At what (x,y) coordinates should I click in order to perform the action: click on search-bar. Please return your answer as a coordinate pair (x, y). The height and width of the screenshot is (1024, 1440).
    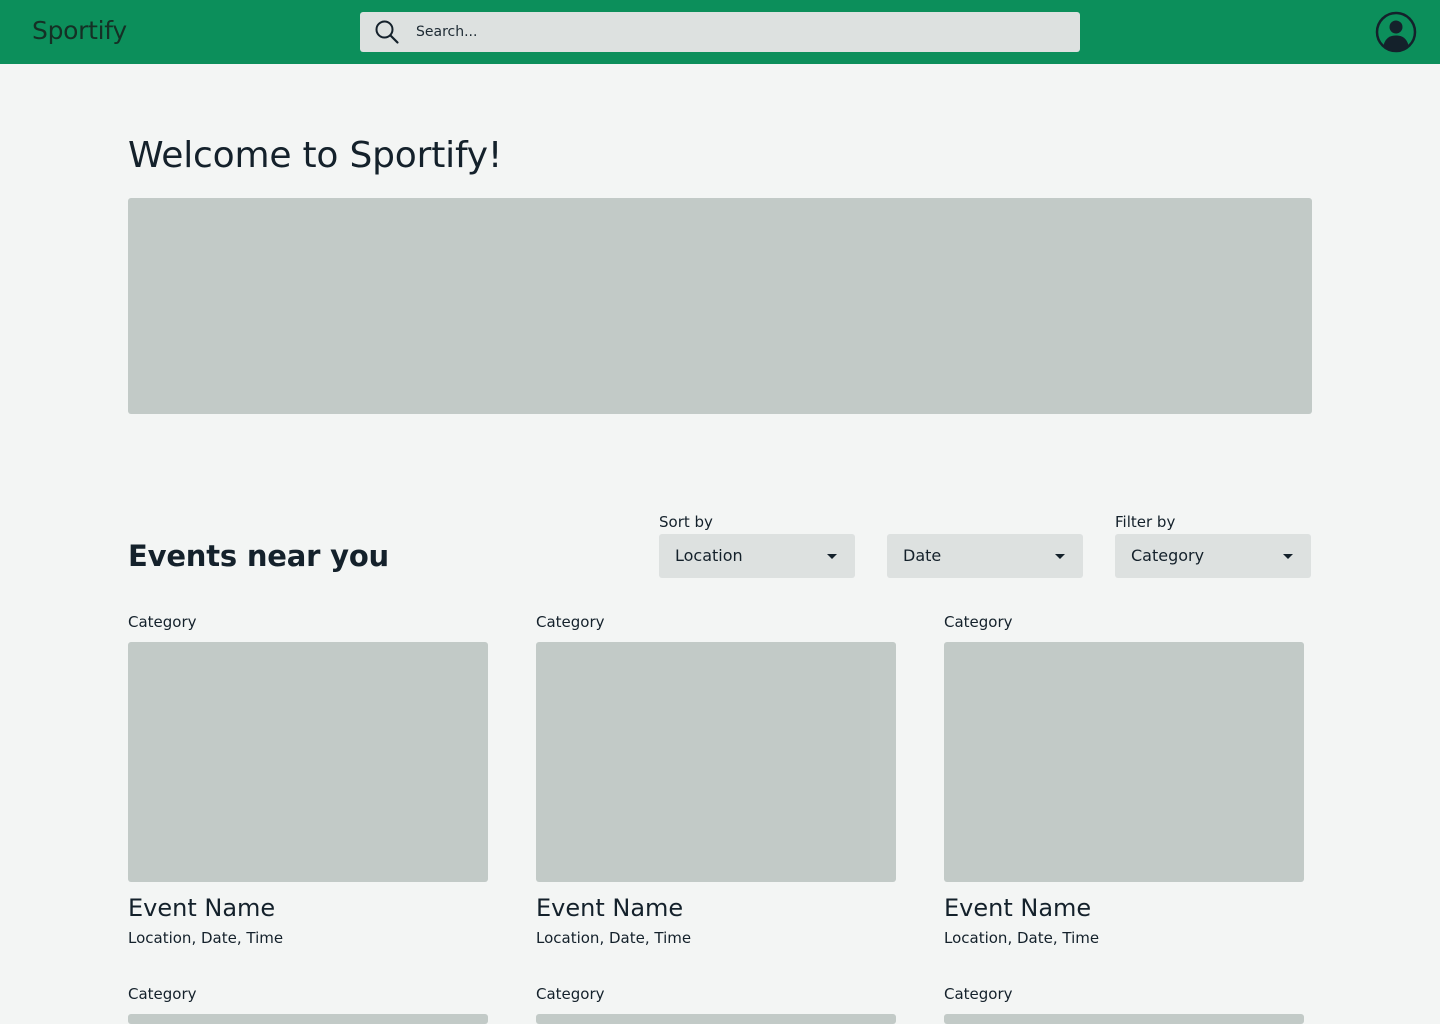
    Looking at the image, I should click on (720, 32).